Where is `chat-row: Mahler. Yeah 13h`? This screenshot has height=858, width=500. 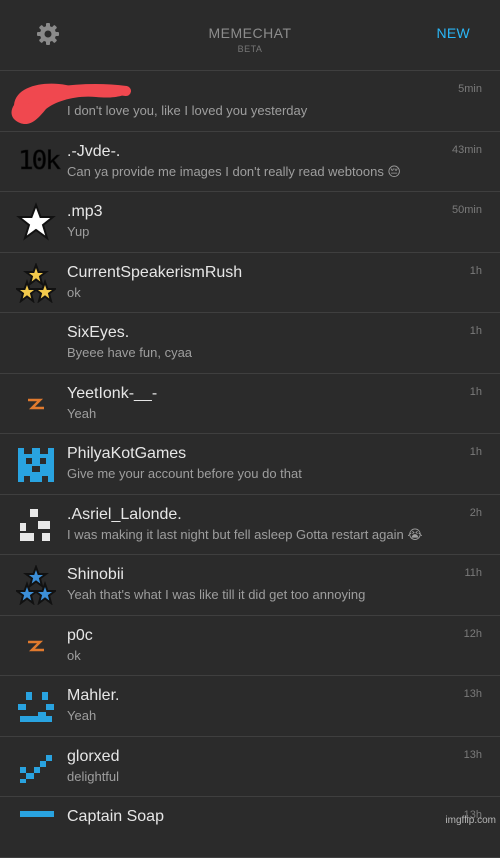
chat-row: Mahler. Yeah 13h is located at coordinates (250, 706).